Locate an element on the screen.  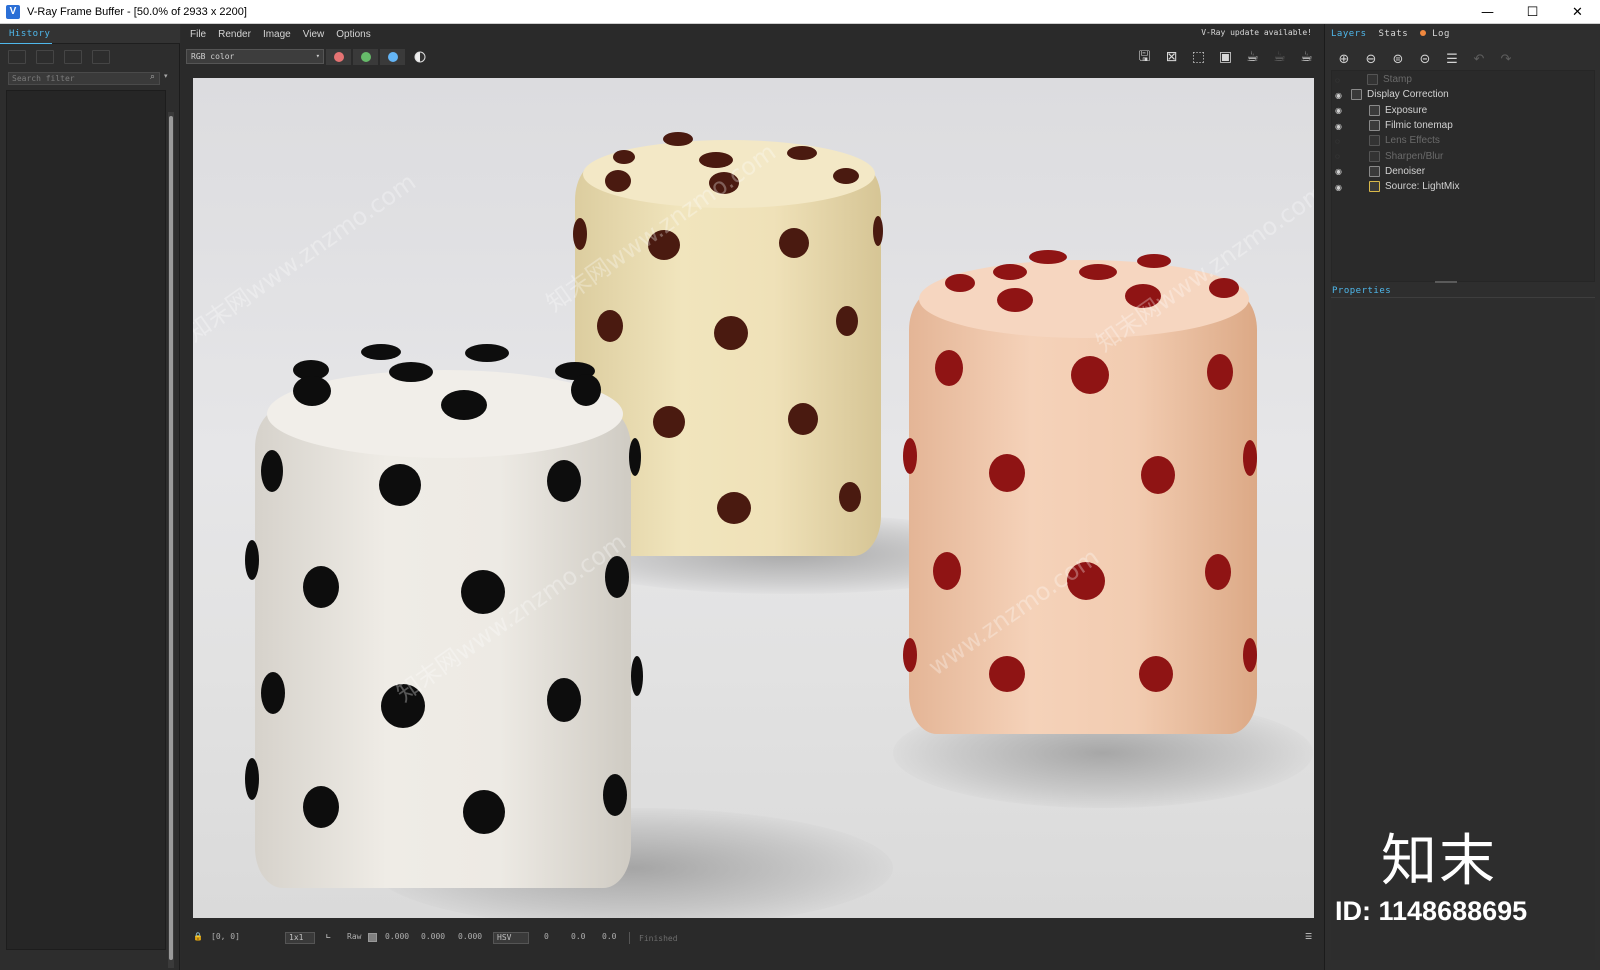
status-divider is located at coordinates (629, 938).